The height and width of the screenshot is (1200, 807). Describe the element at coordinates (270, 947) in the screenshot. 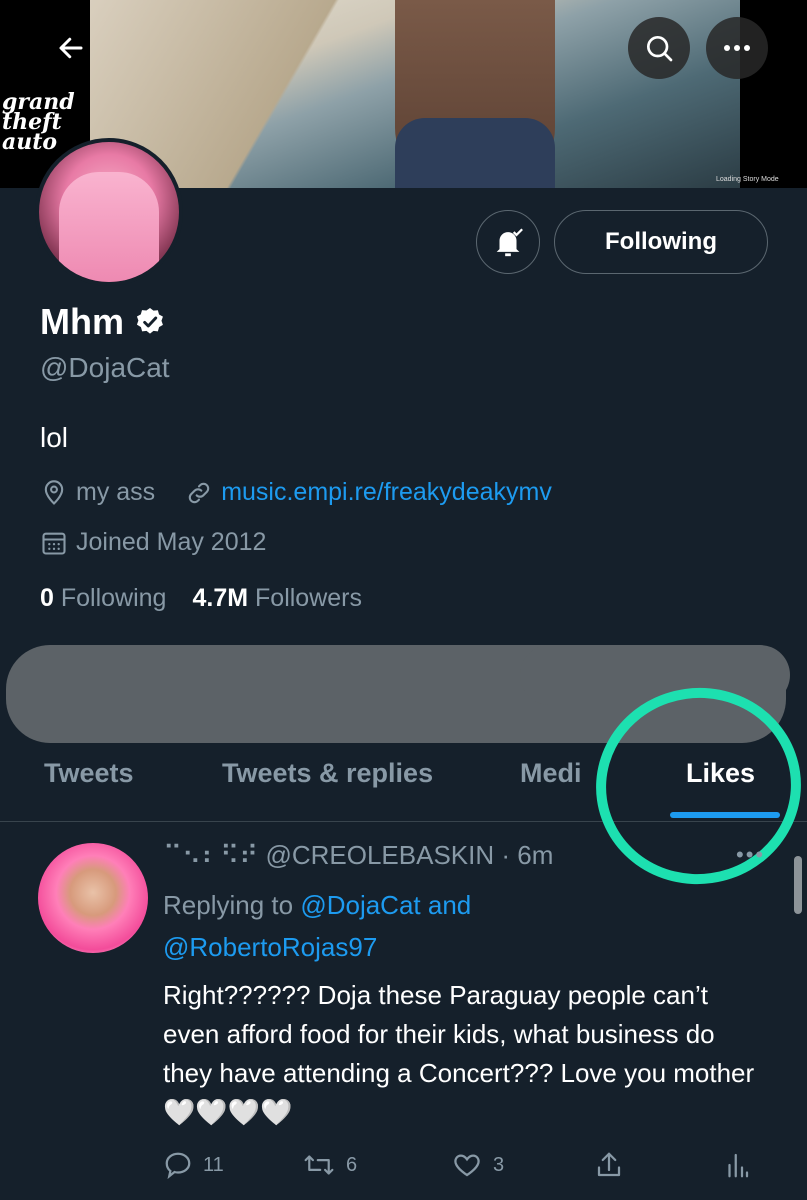

I see `mention-link: @RobertoRojas97` at that location.